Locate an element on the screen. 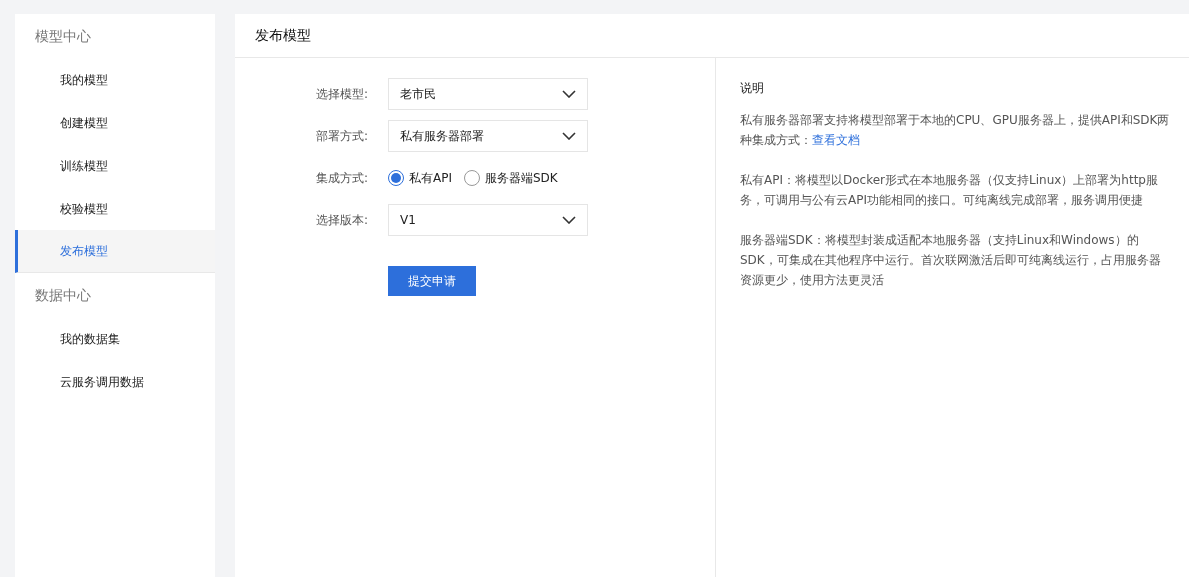  field-label: 选择版本: is located at coordinates (341, 220).